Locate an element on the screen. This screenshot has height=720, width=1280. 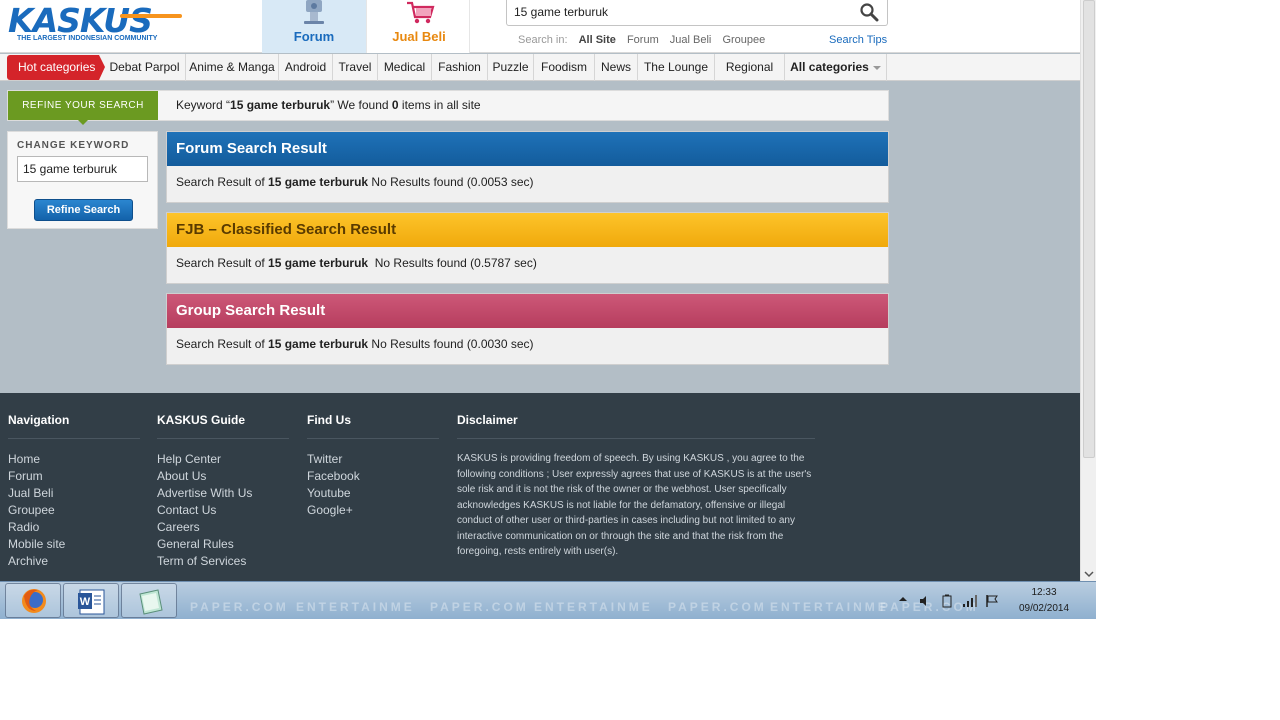
search-scope-groupee: Groupee is located at coordinates (743, 40).